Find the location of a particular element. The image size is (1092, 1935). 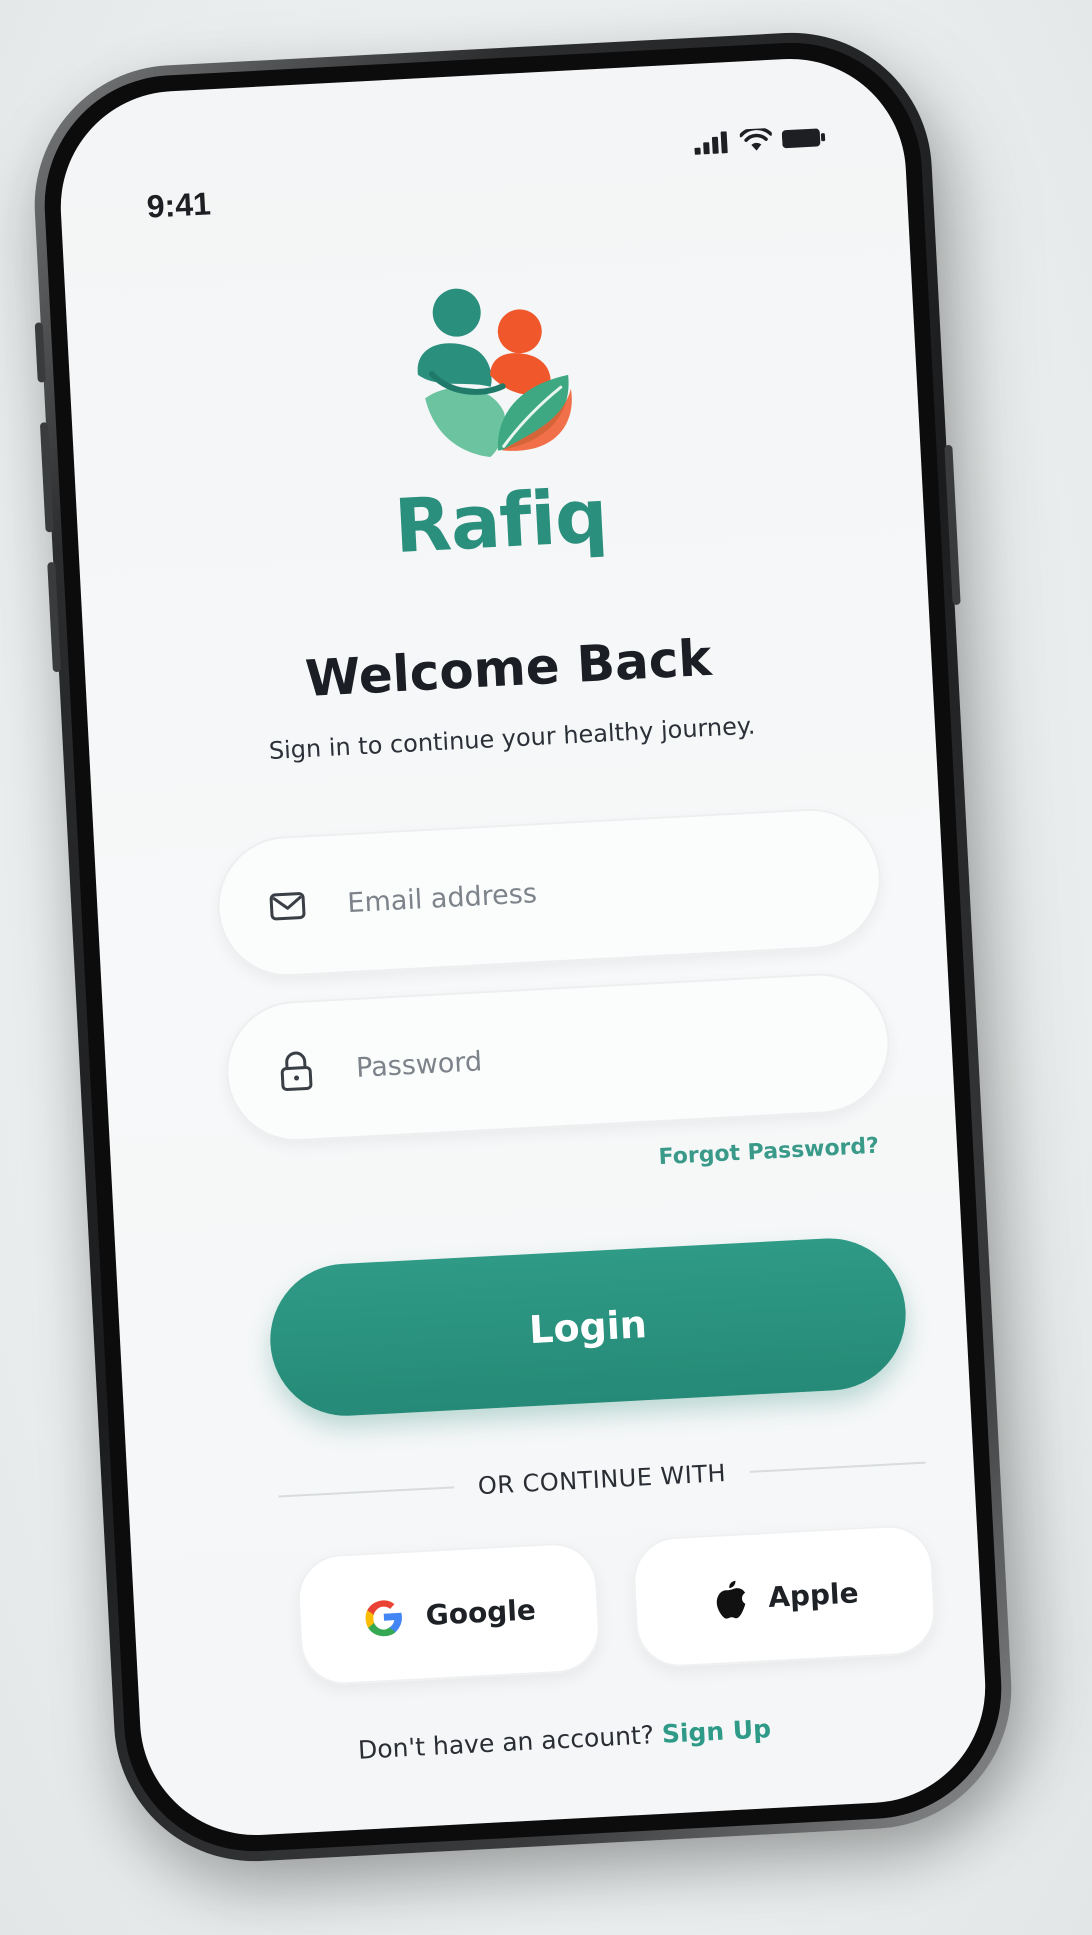

brand-block: Rafiq is located at coordinates (495, 420).